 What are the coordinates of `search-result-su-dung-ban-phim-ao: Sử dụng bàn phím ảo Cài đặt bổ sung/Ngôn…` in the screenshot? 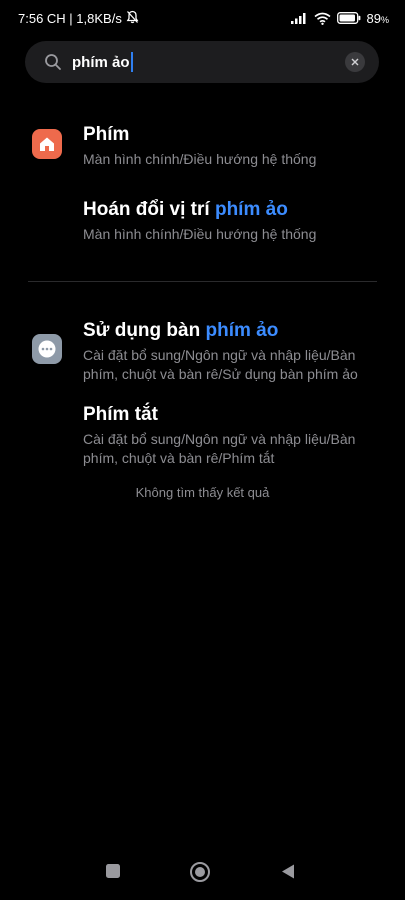 It's located at (234, 351).